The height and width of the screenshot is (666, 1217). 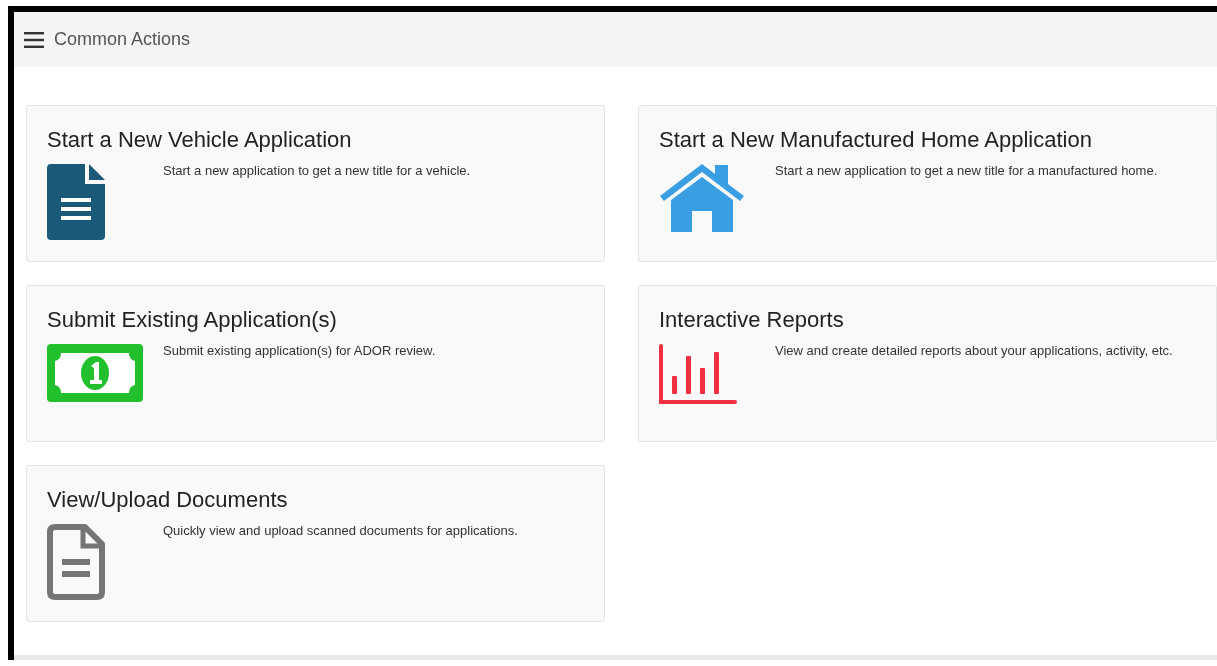 What do you see at coordinates (299, 351) in the screenshot?
I see `card-description: Submit existing application(s) for ADOR review.` at bounding box center [299, 351].